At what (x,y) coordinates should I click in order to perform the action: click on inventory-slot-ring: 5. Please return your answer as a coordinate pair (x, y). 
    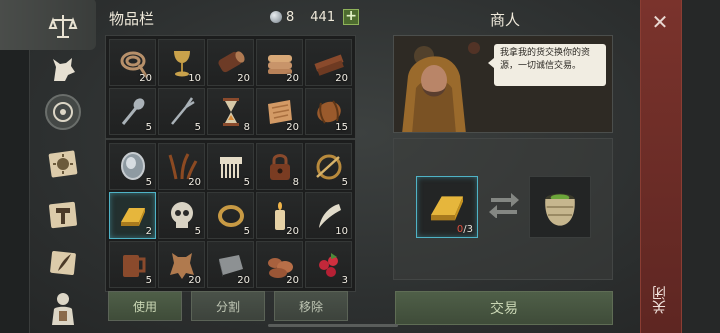
    Looking at the image, I should click on (230, 215).